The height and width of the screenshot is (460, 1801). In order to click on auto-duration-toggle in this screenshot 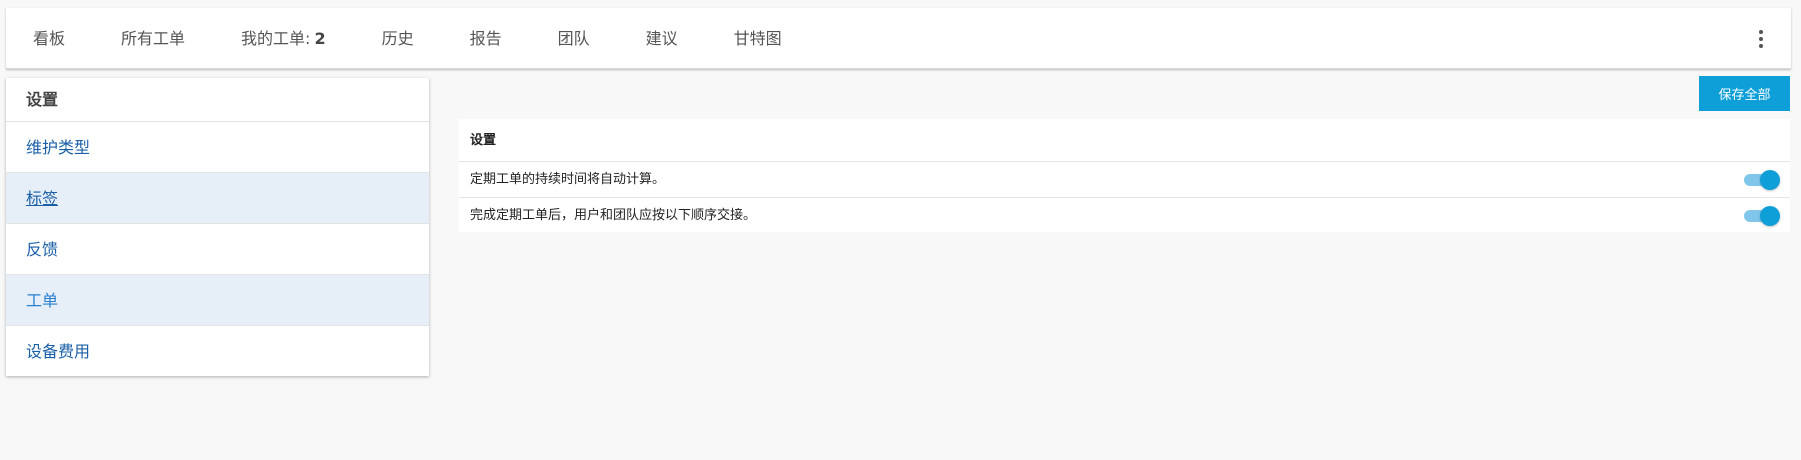, I will do `click(1761, 180)`.